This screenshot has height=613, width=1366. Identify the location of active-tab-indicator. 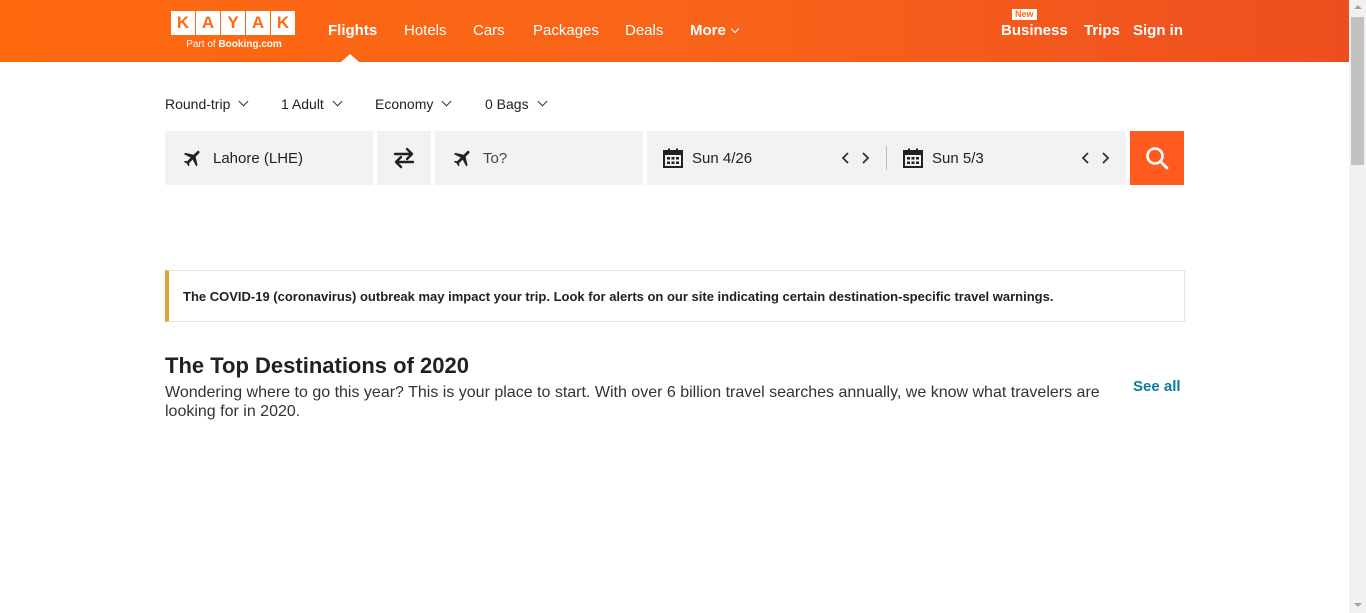
(350, 58).